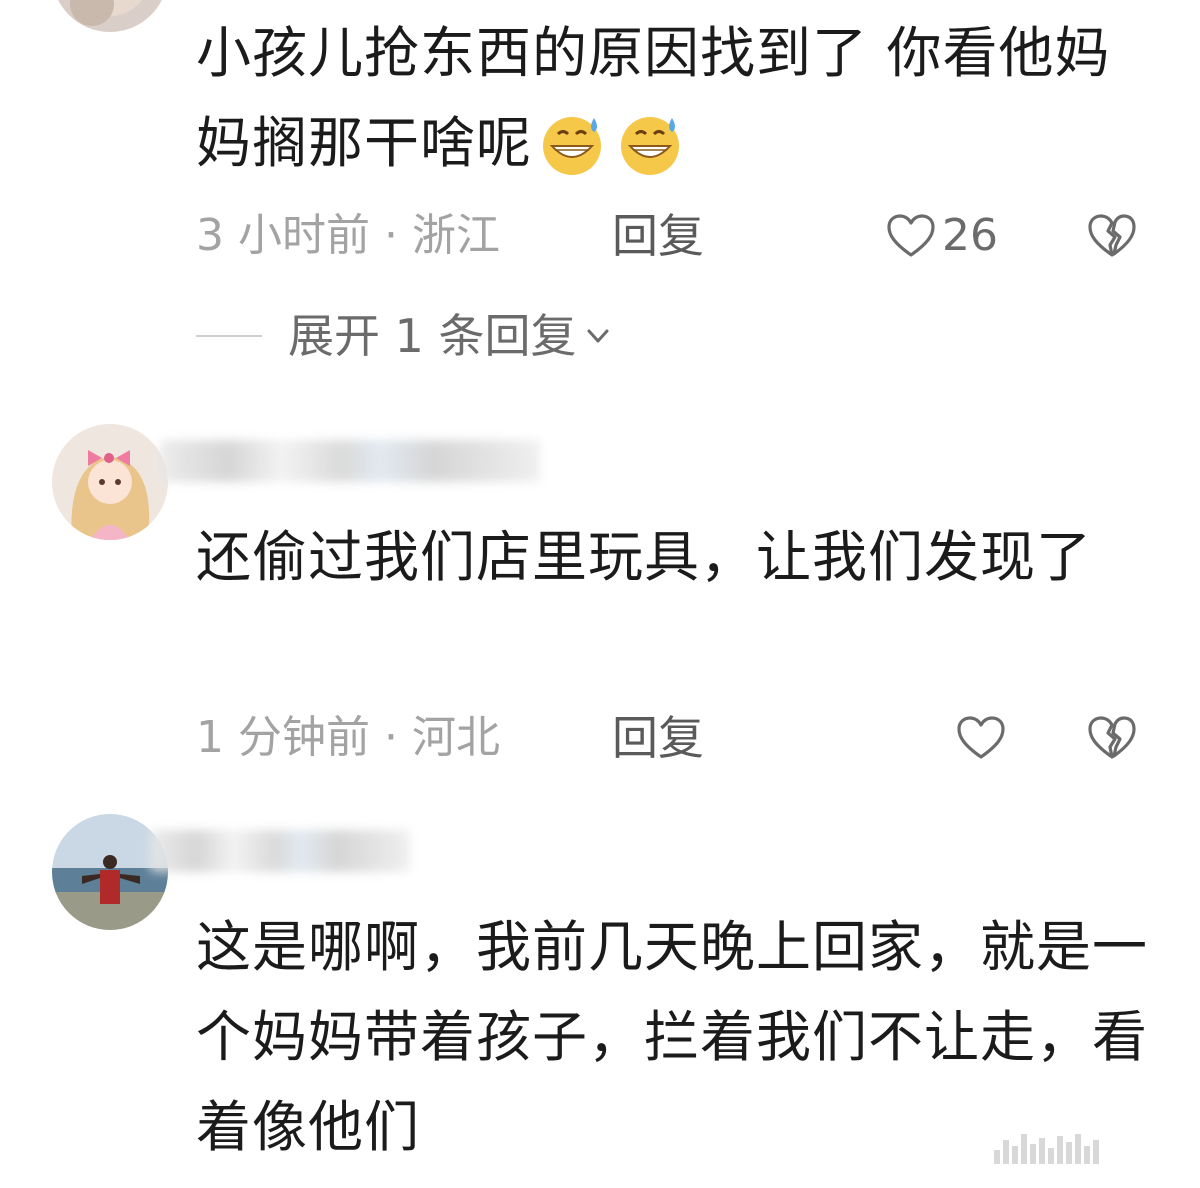 This screenshot has height=1188, width=1200. I want to click on expand-replies-label: 展开 1 条回复, so click(432, 336).